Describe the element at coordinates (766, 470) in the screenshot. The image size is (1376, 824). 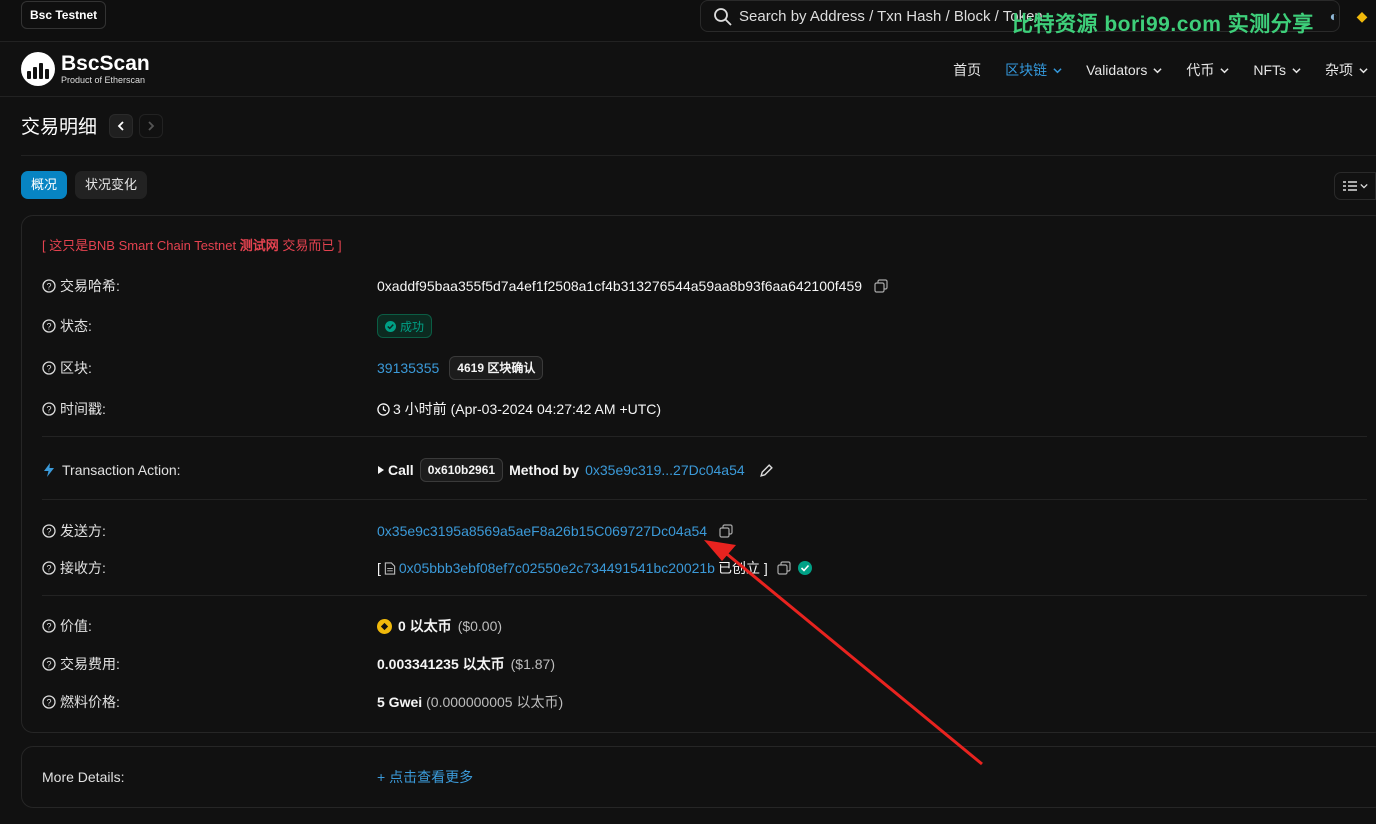
I see `pencil-icon` at that location.